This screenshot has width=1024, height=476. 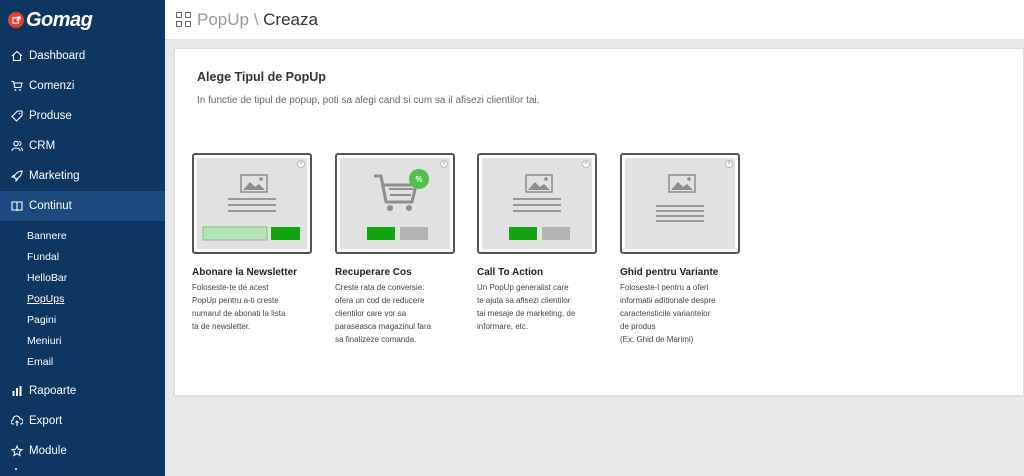 What do you see at coordinates (668, 300) in the screenshot?
I see `card-description-line: informatii aditionale despre` at bounding box center [668, 300].